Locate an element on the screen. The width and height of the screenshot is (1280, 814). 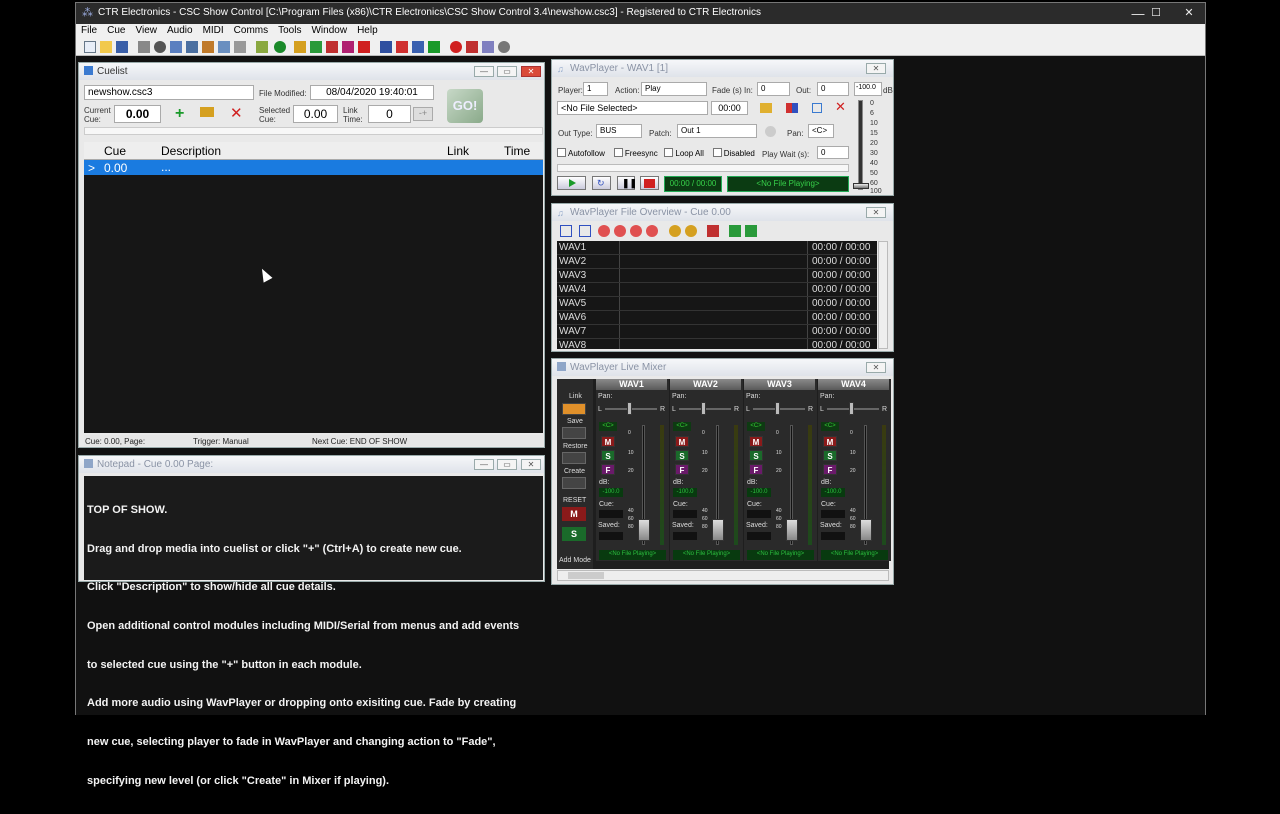
list-item: WAV8 00:00 / 00:00 is located at coordinates (717, 344).